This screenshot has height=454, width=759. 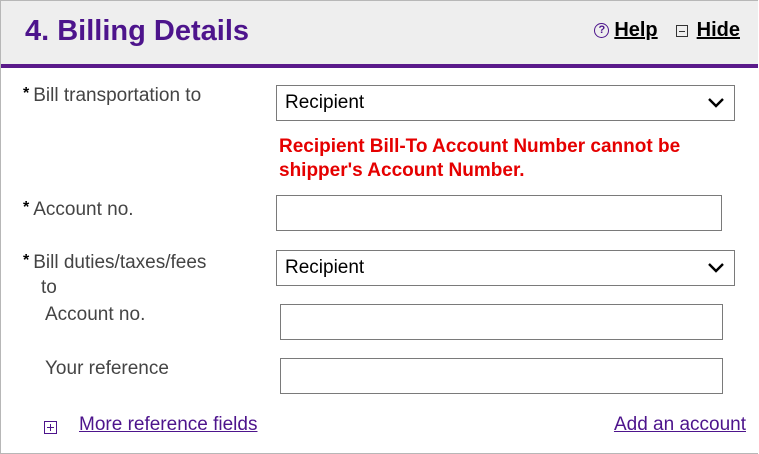 I want to click on collapse-icon, so click(x=681, y=30).